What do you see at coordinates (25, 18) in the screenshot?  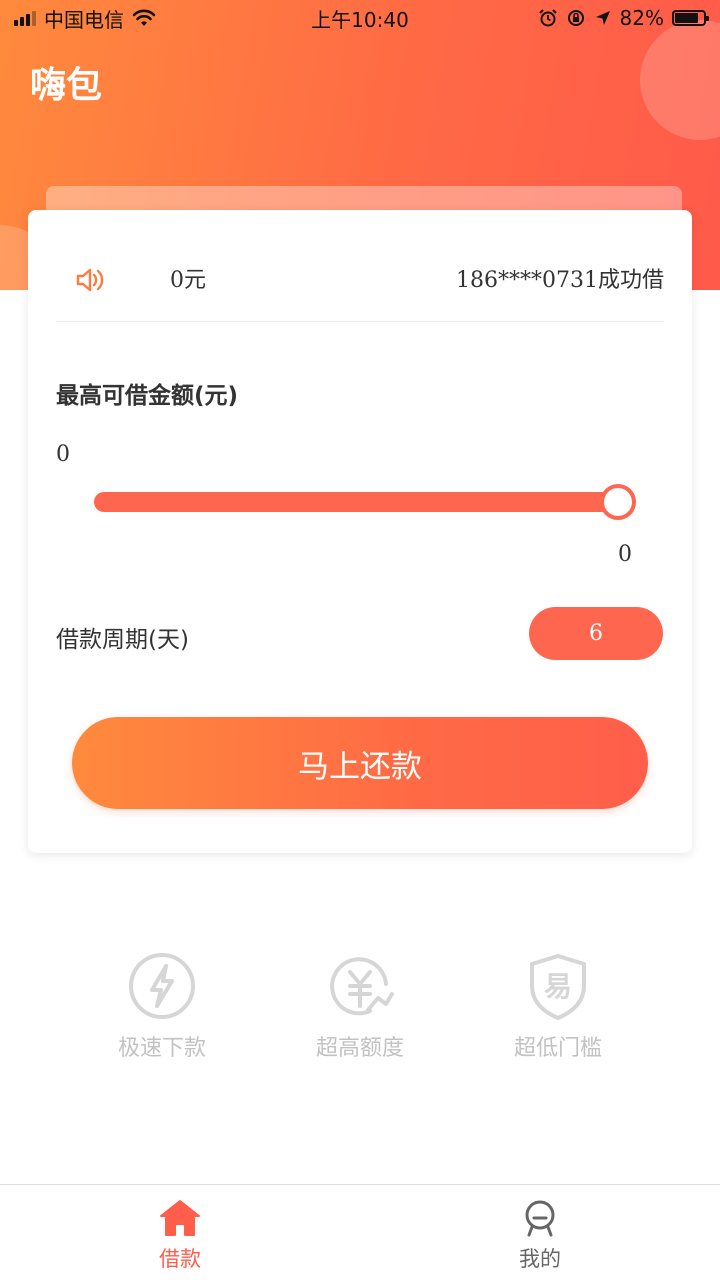 I see `signal-icon` at bounding box center [25, 18].